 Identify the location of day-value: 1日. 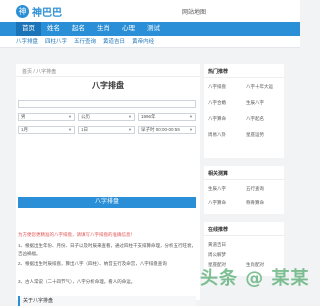
(85, 129).